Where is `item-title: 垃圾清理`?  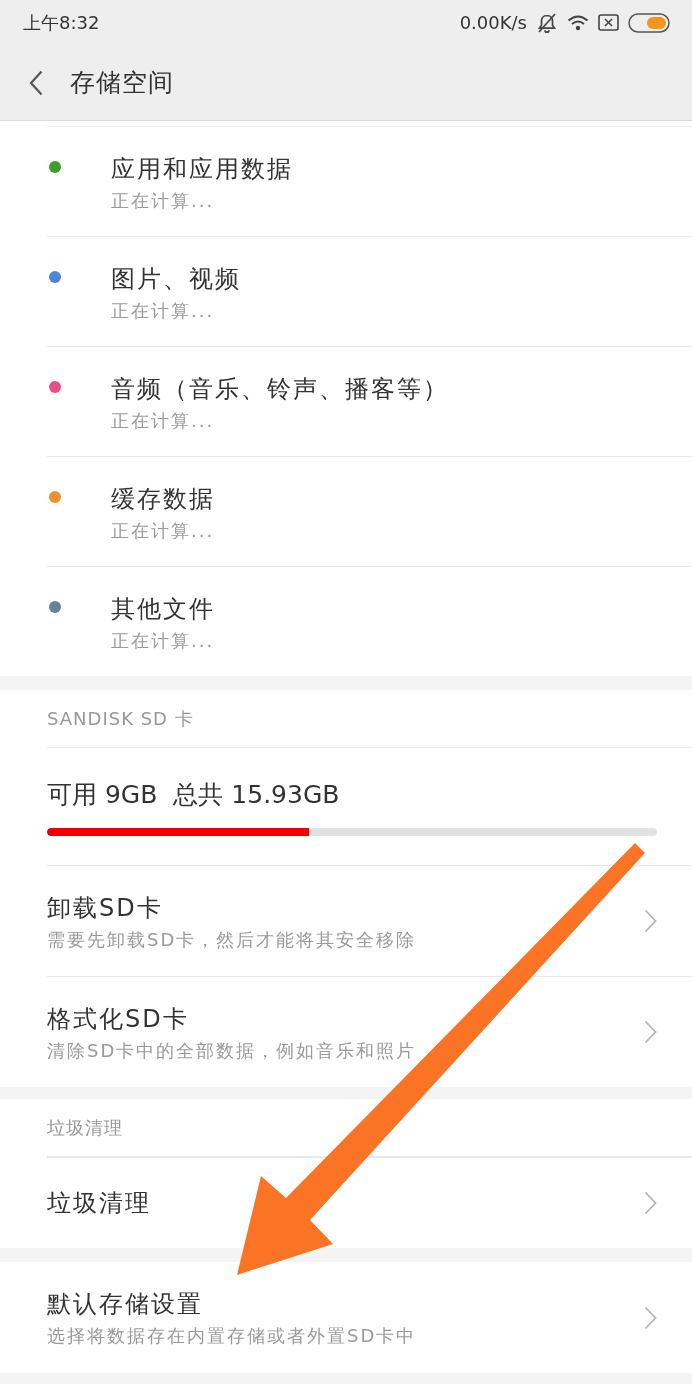 item-title: 垃圾清理 is located at coordinates (99, 1203).